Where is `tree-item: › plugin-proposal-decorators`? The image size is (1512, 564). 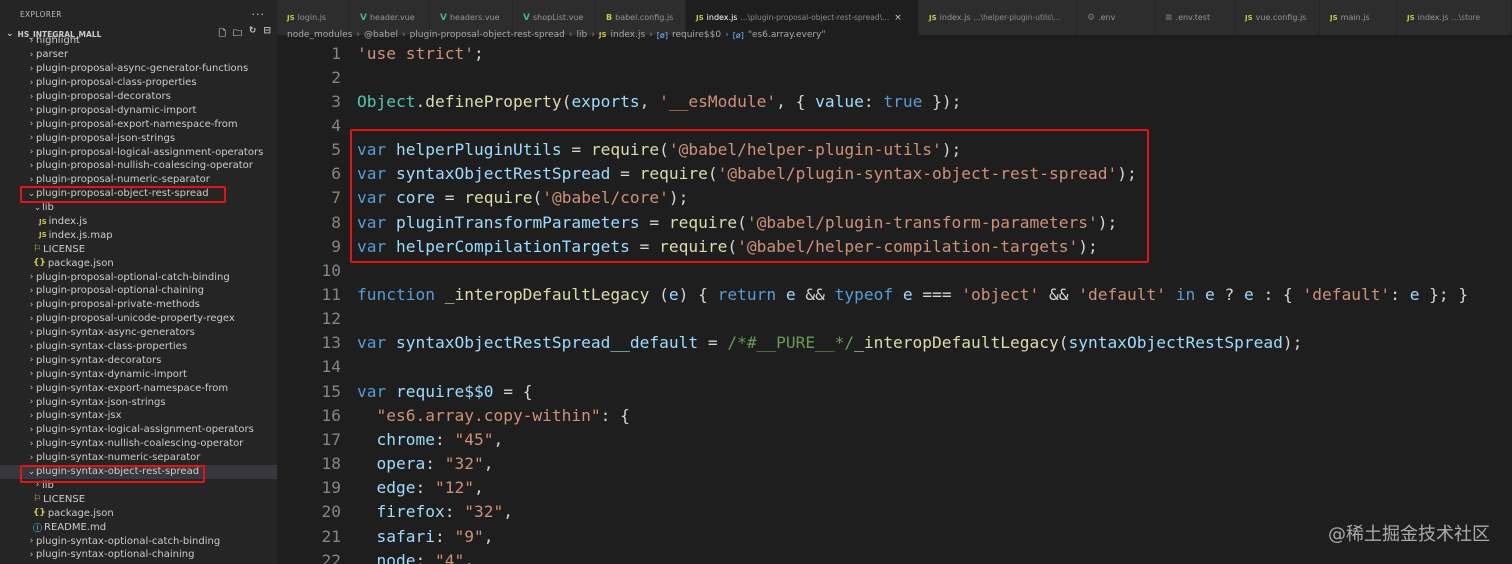 tree-item: › plugin-proposal-decorators is located at coordinates (138, 97).